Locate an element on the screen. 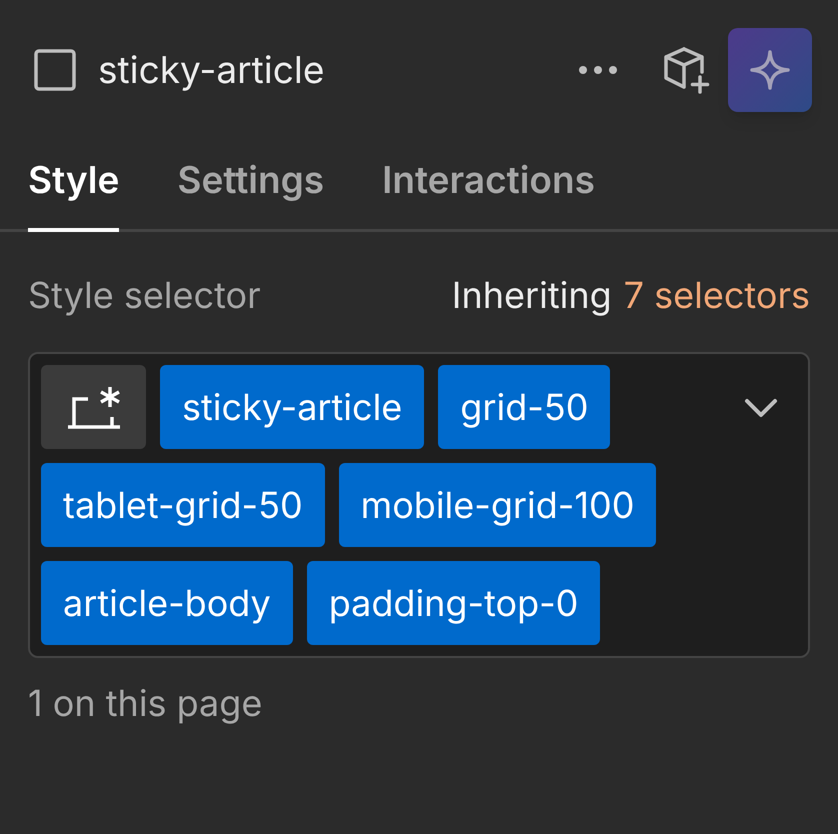  ai-assistant-button is located at coordinates (770, 70).